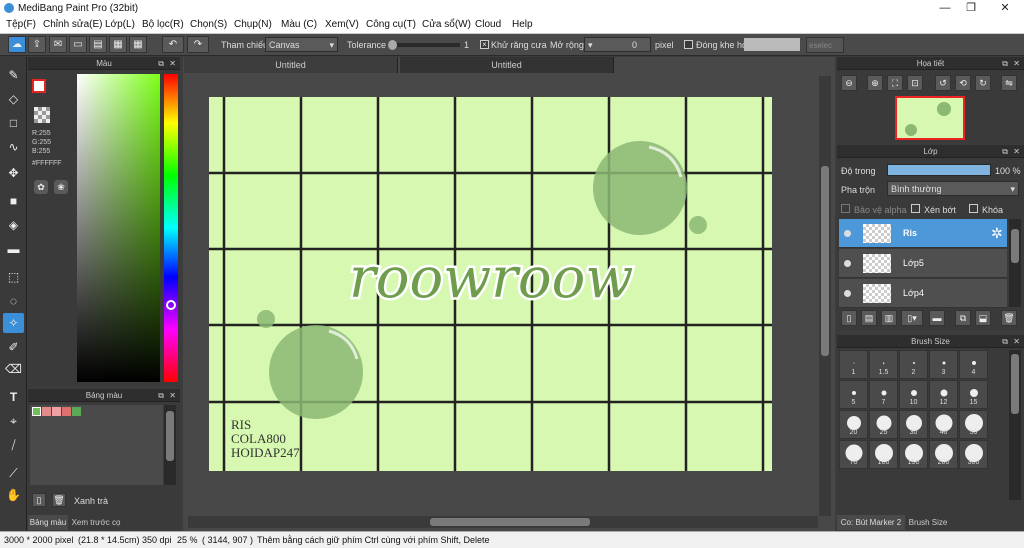 This screenshot has width=1024, height=548. I want to click on brush-size-option: 4, so click(973, 364).